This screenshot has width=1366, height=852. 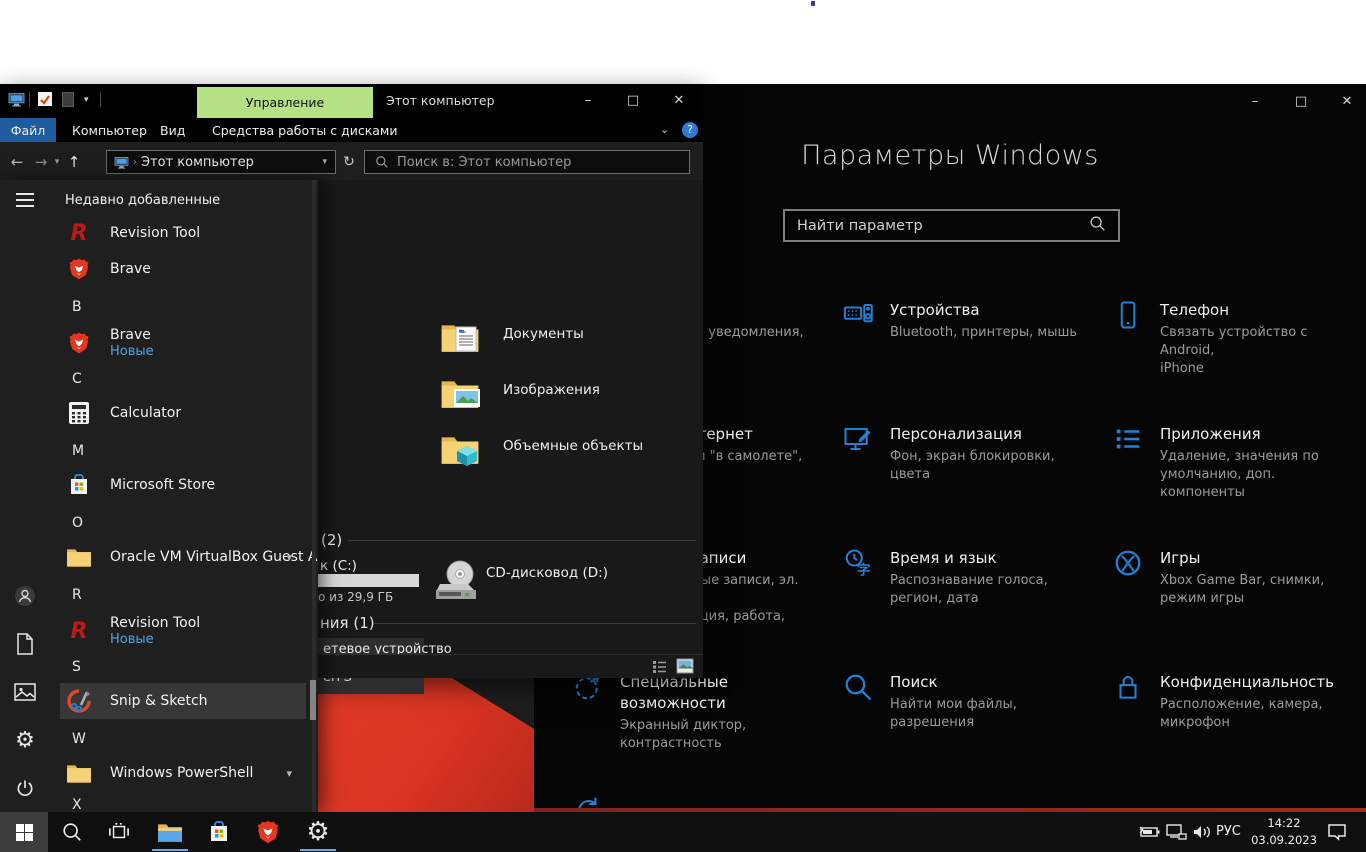 What do you see at coordinates (324, 162) in the screenshot?
I see `address-dropdown-chevron-icon: ▾` at bounding box center [324, 162].